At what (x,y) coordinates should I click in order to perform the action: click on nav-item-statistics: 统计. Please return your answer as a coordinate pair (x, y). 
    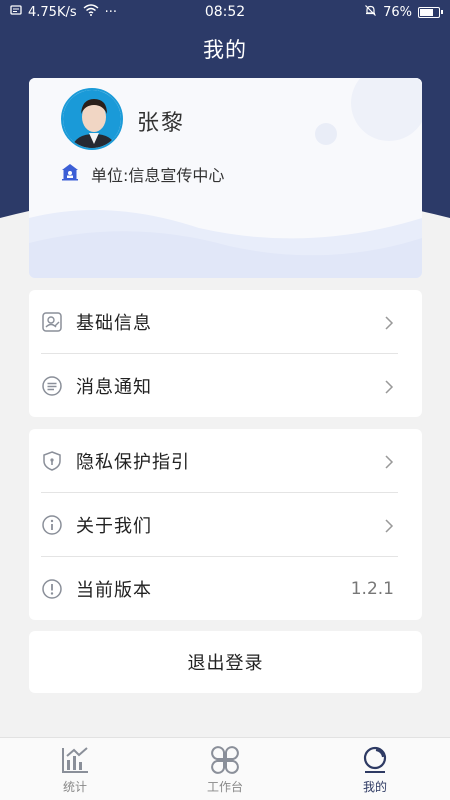
    Looking at the image, I should click on (75, 769).